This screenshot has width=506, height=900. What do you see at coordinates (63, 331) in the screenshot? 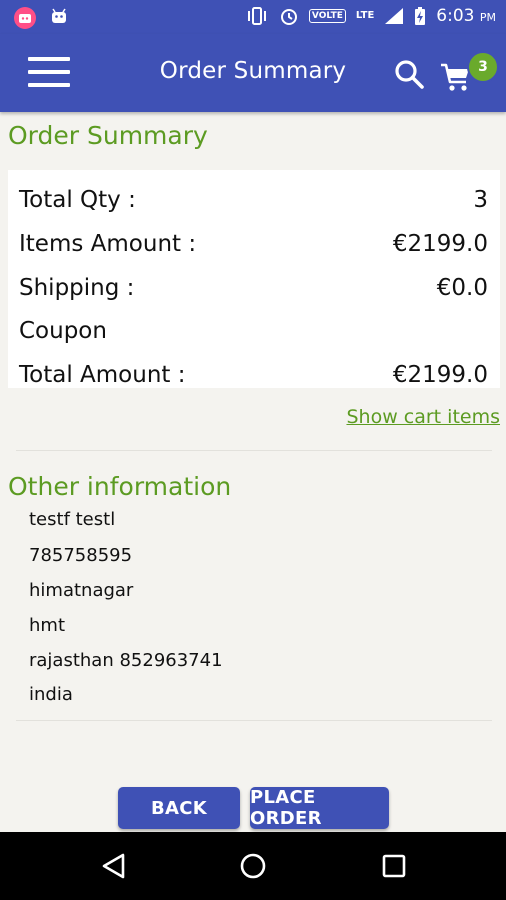
I see `summary-label: Coupon` at bounding box center [63, 331].